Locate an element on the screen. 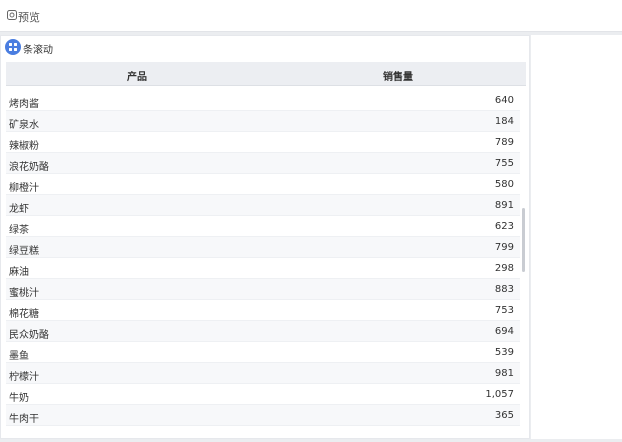 The image size is (622, 442). table-row: 麻油 298 is located at coordinates (263, 268).